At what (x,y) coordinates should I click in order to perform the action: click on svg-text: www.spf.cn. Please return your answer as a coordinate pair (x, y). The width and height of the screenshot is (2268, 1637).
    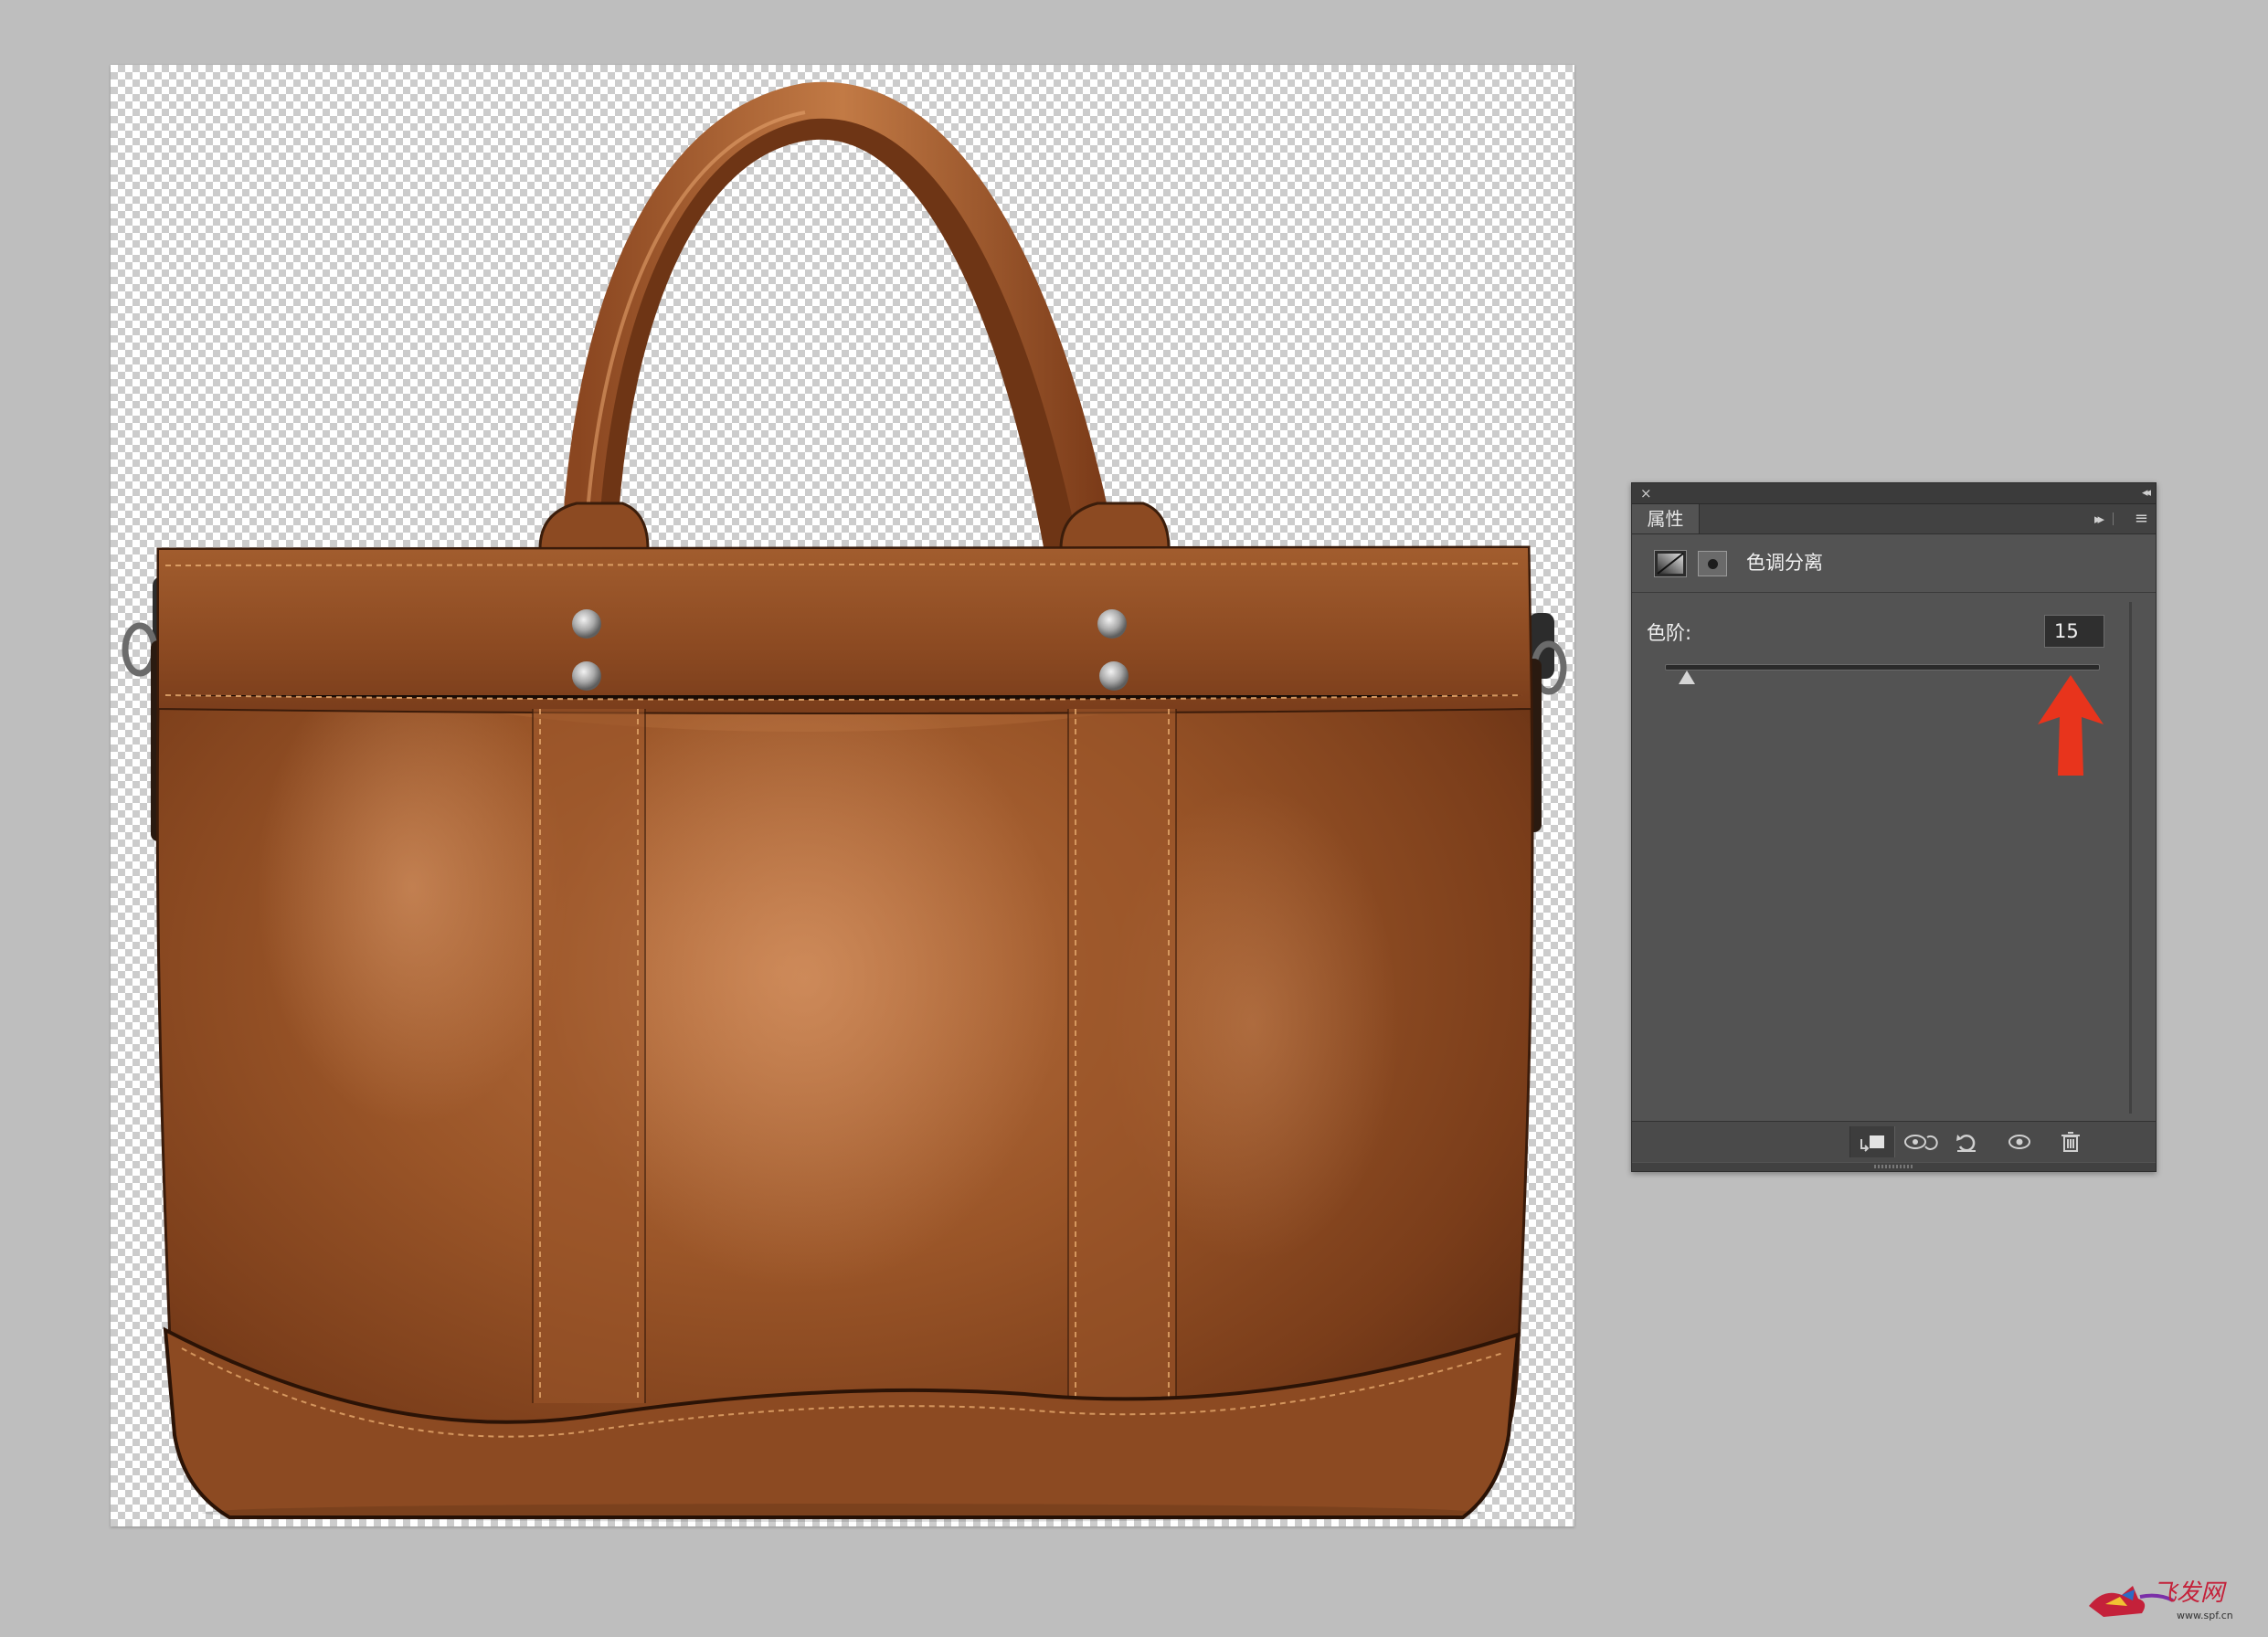
    Looking at the image, I should click on (2205, 1615).